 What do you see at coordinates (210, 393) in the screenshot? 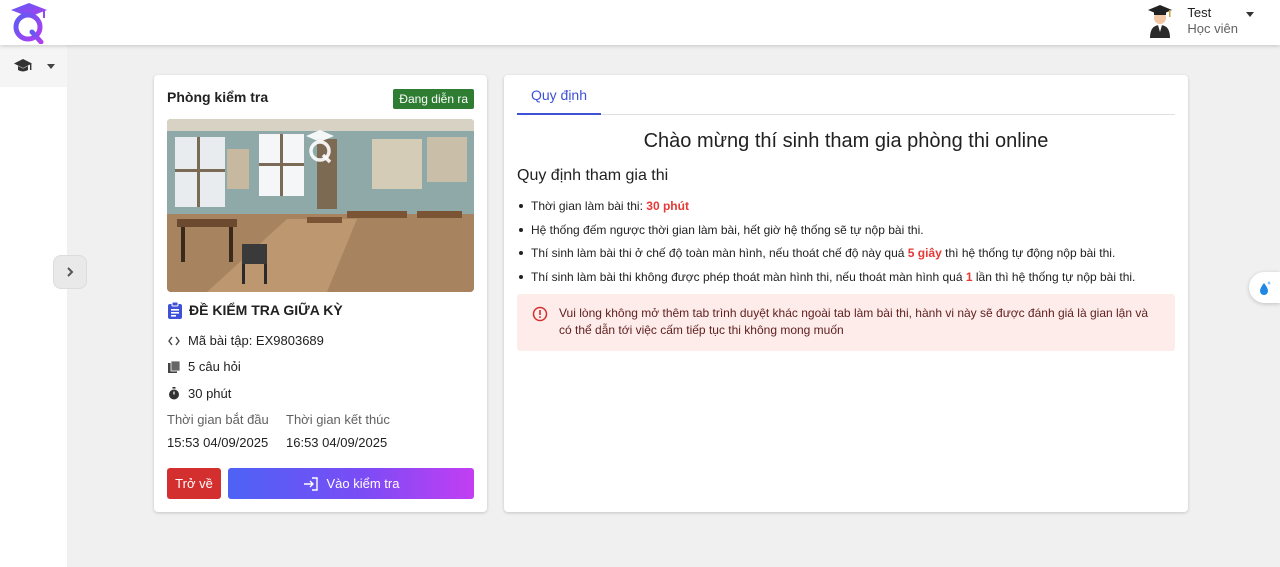
I see `duration: 30 phút` at bounding box center [210, 393].